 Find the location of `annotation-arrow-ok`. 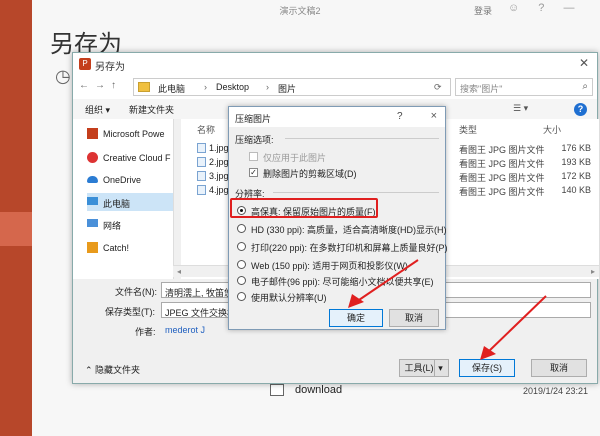

annotation-arrow-ok is located at coordinates (383, 283).